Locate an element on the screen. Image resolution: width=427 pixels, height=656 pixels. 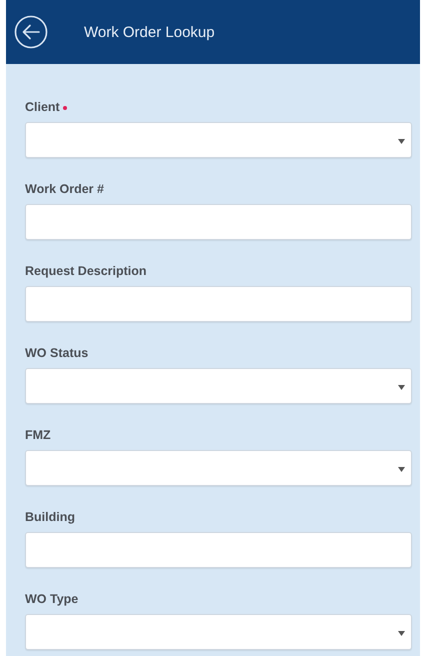
field-label: FMZ is located at coordinates (38, 435).